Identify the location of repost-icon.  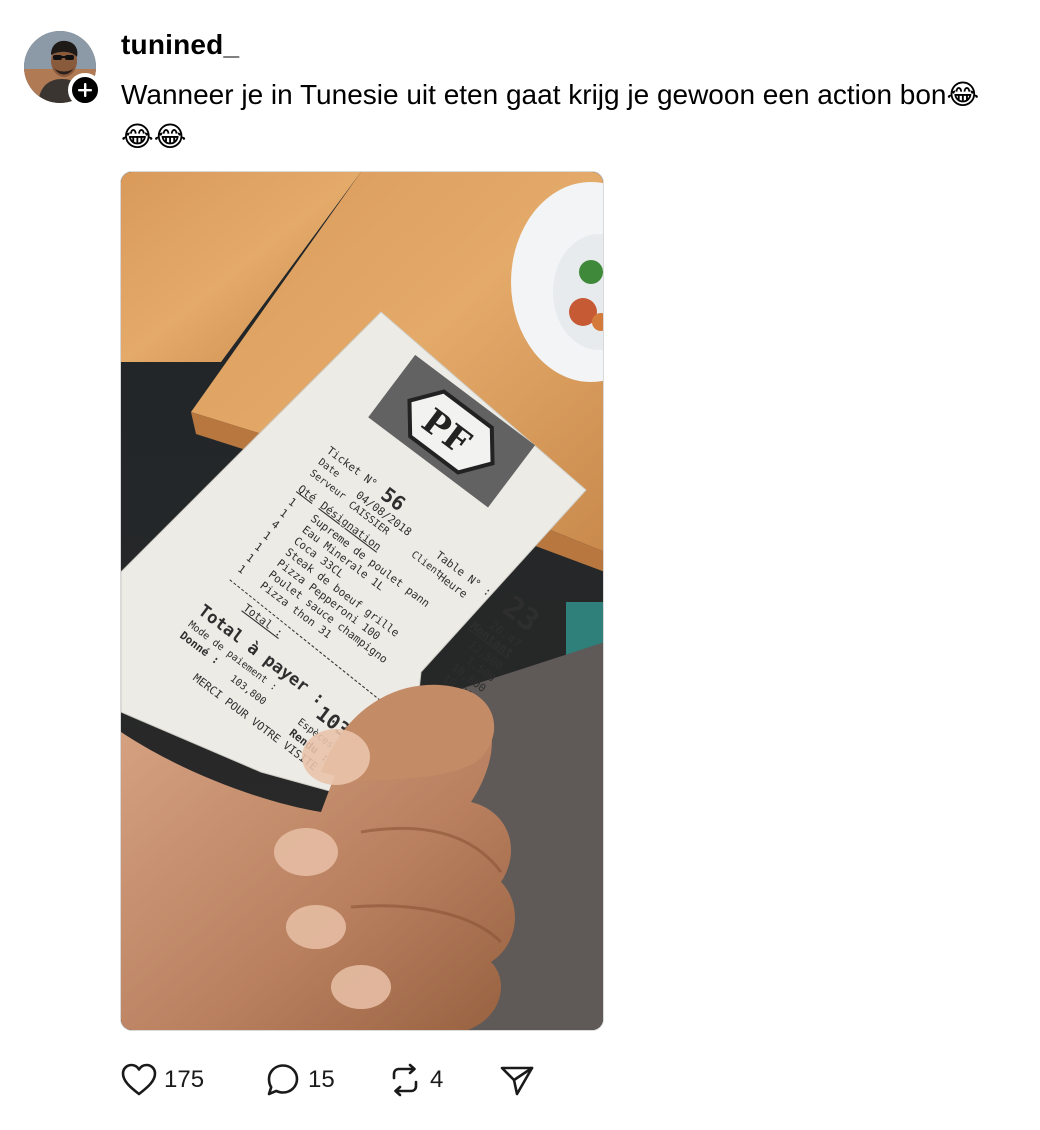
(405, 1080).